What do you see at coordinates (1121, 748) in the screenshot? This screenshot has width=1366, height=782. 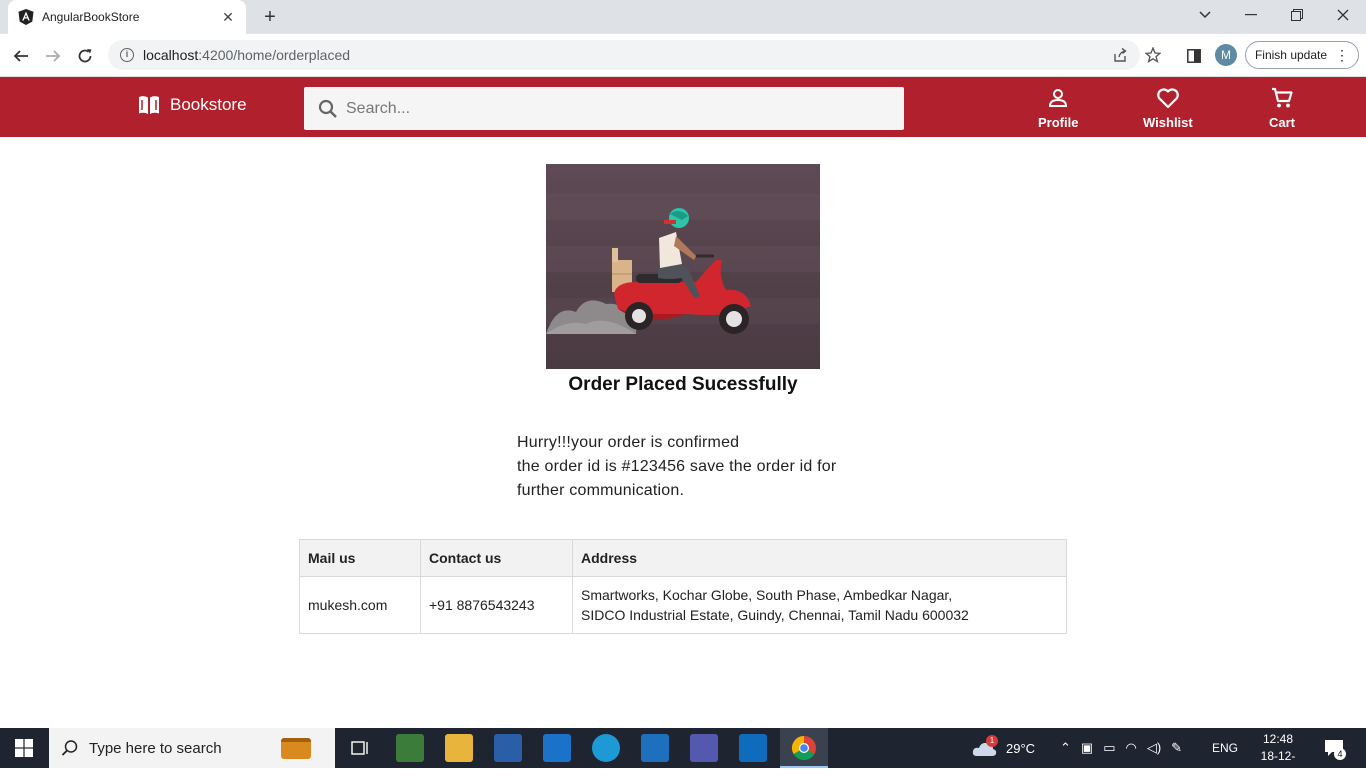 I see `system-tray-icons: ⌃ ▣ ▭ ◠ ◁) ✎` at bounding box center [1121, 748].